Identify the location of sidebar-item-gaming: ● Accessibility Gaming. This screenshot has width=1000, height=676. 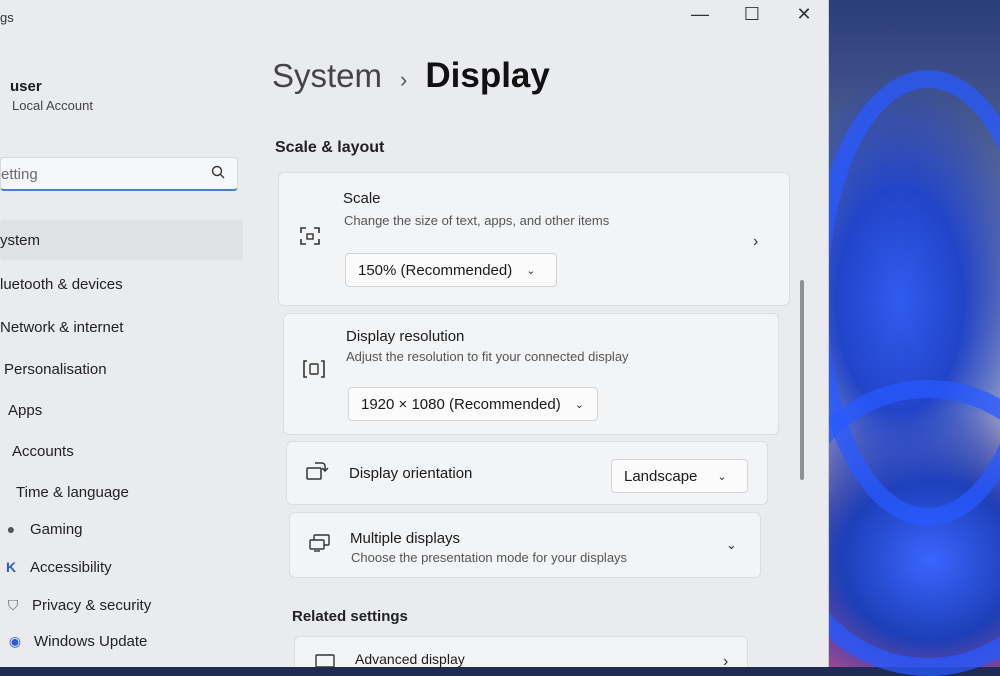
(41, 529).